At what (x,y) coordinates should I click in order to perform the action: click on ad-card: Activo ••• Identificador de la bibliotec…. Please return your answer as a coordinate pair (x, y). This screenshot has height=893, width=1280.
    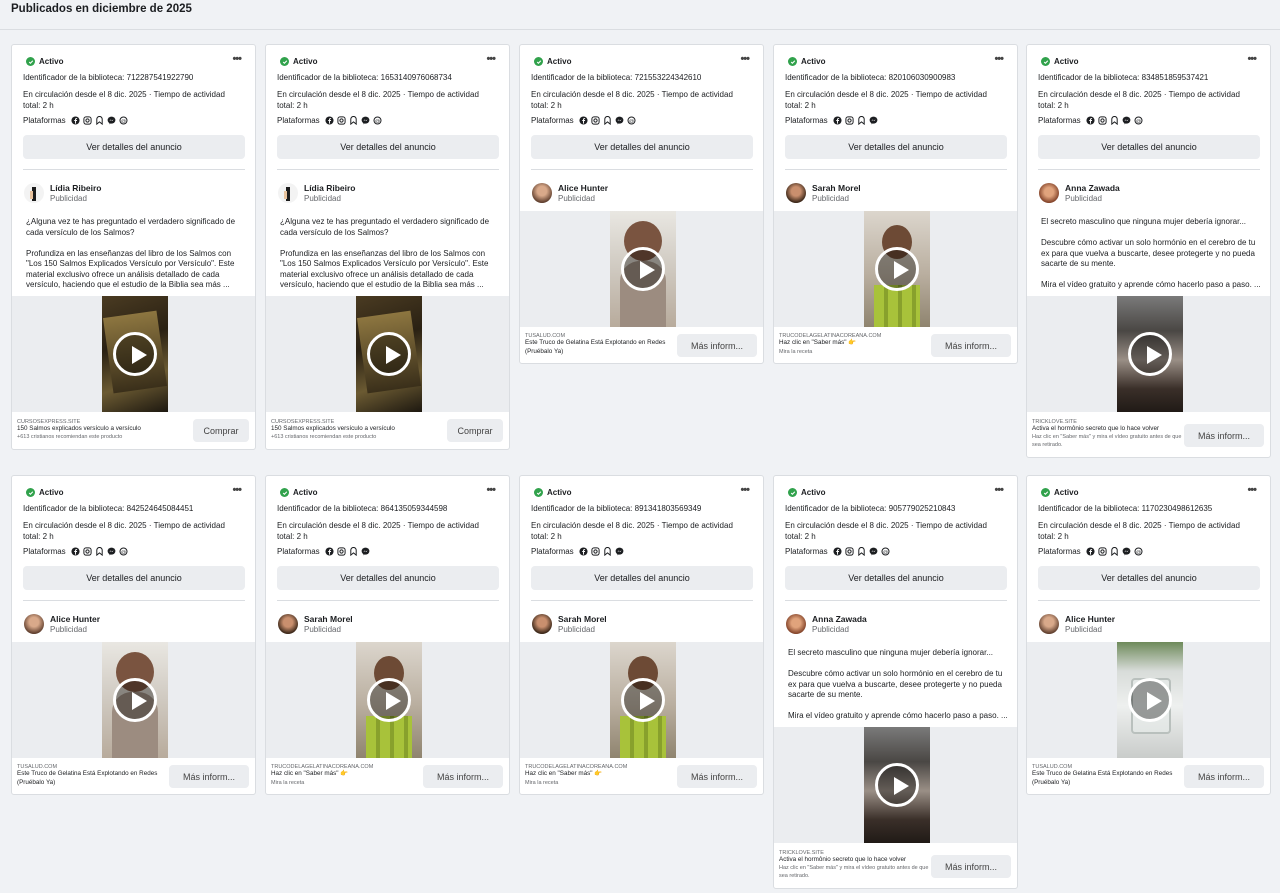
    Looking at the image, I should click on (387, 635).